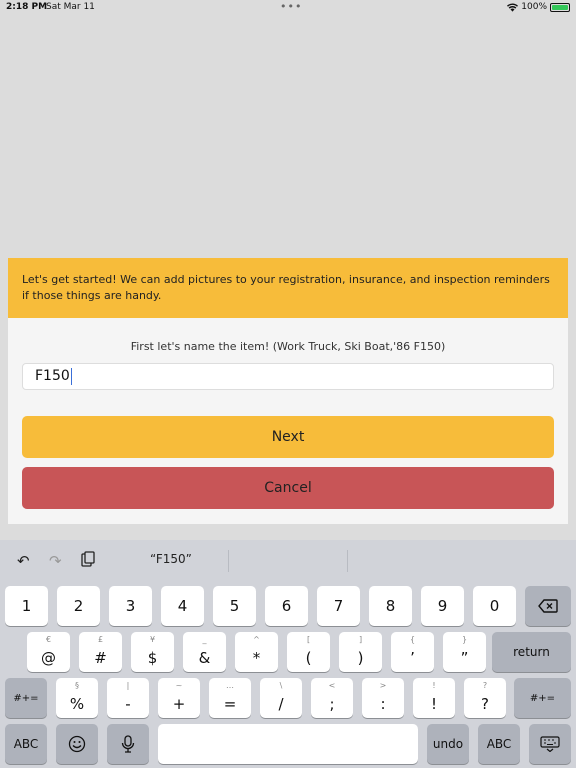  I want to click on symbol-key: §%, so click(77, 698).